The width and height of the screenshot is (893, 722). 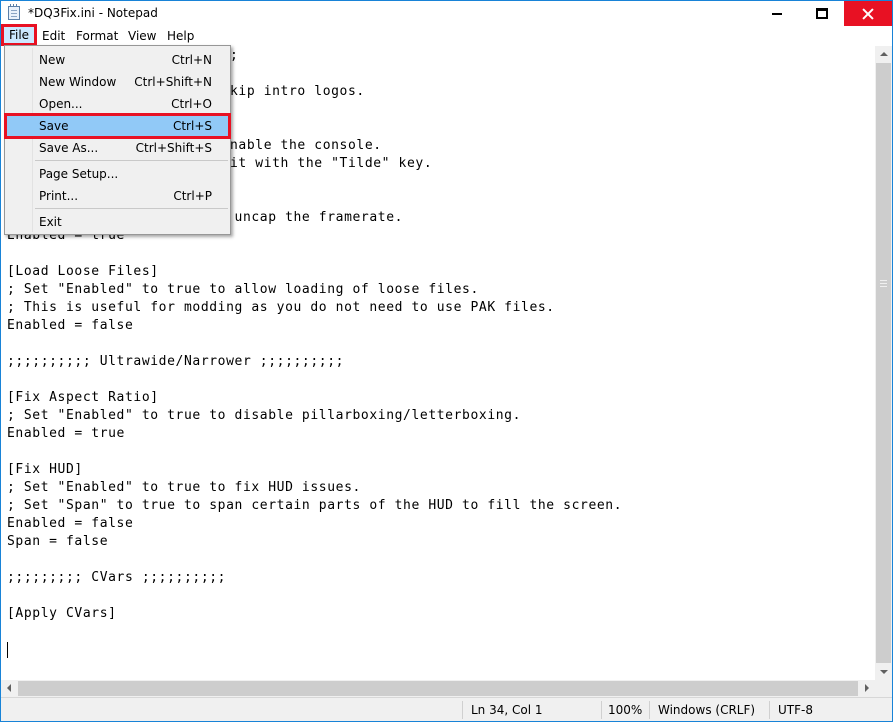 I want to click on vertical-scroll-thumb, so click(x=883, y=363).